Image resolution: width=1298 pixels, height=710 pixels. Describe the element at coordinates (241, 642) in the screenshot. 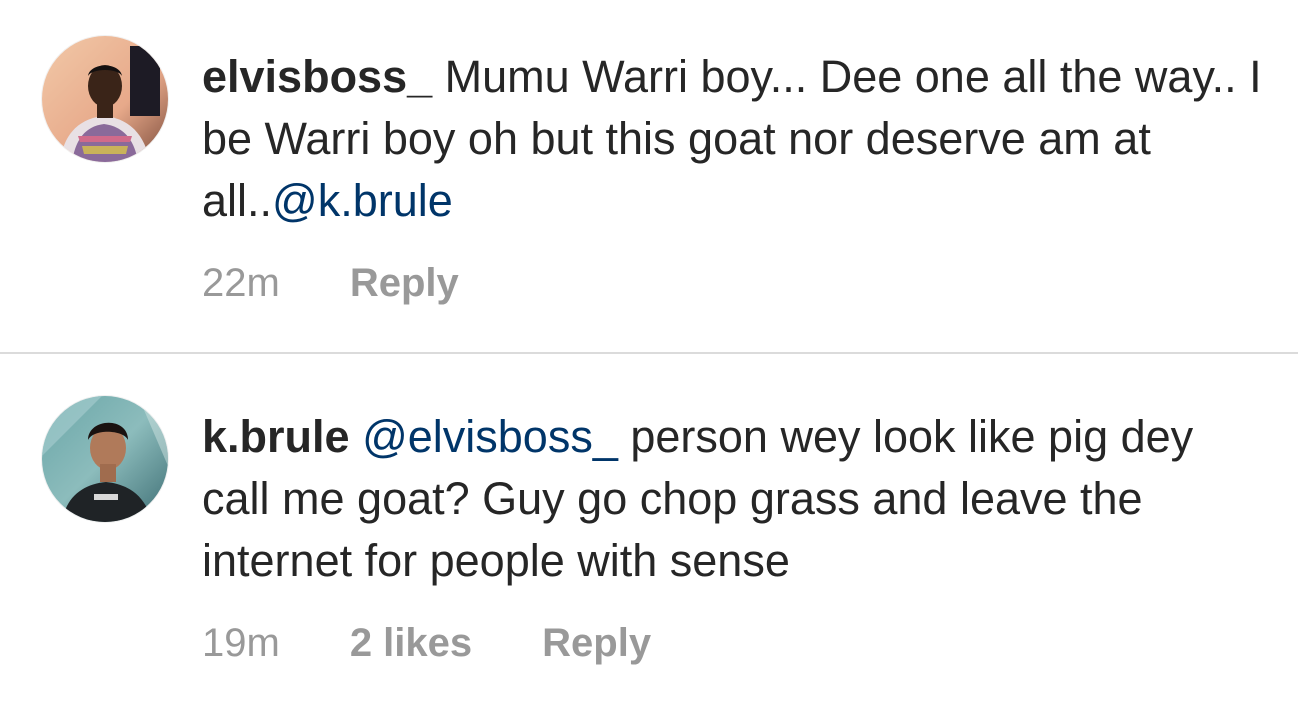

I see `comment-time: 19m` at that location.